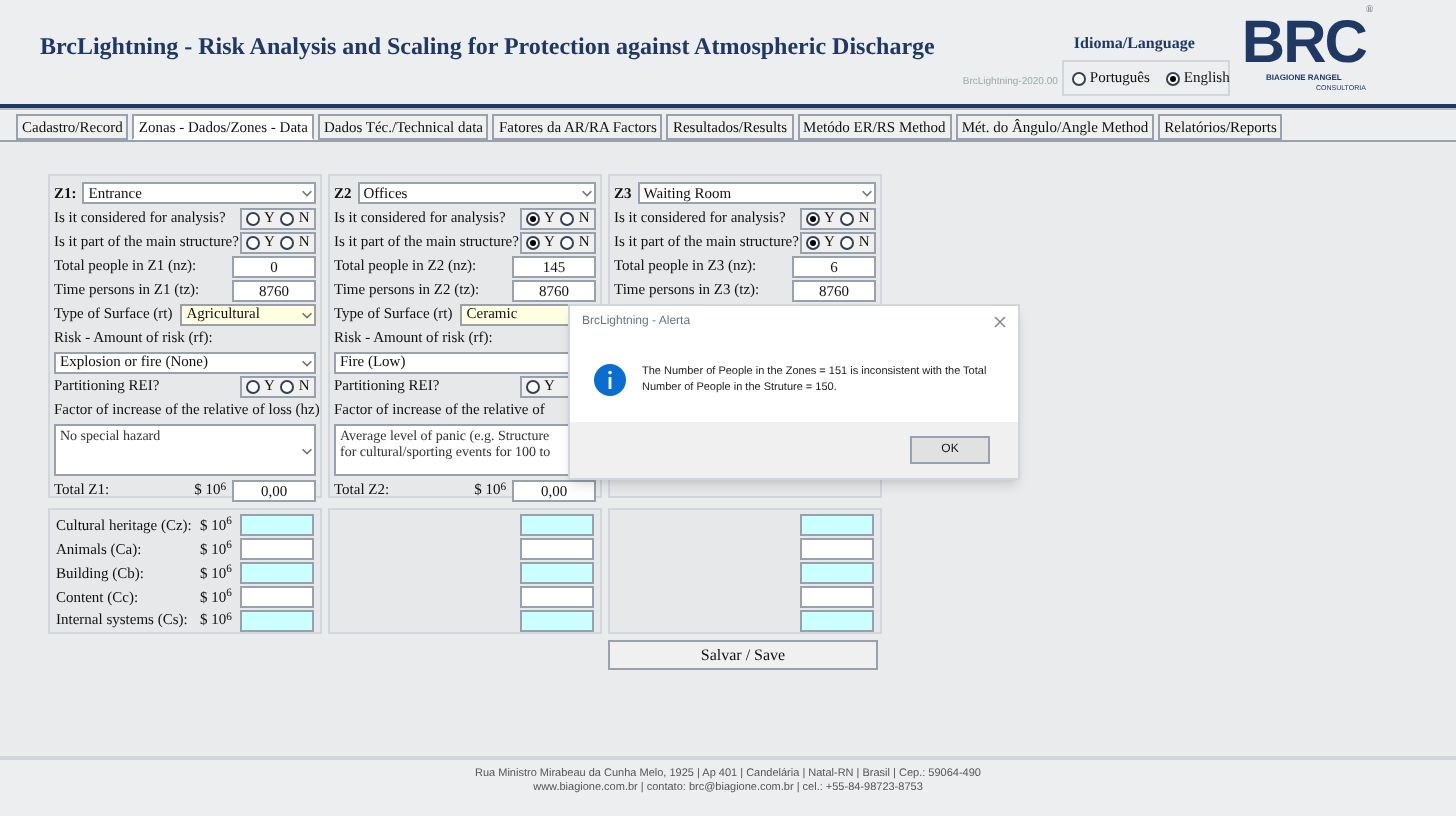  What do you see at coordinates (743, 655) in the screenshot?
I see `save-button: Salvar / Save` at bounding box center [743, 655].